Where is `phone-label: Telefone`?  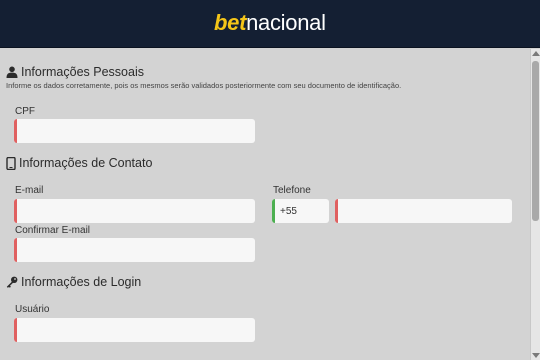 phone-label: Telefone is located at coordinates (292, 190).